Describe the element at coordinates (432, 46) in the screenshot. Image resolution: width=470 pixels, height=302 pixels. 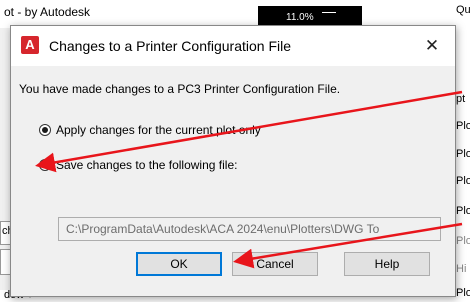
I see `close-icon: ✕` at that location.